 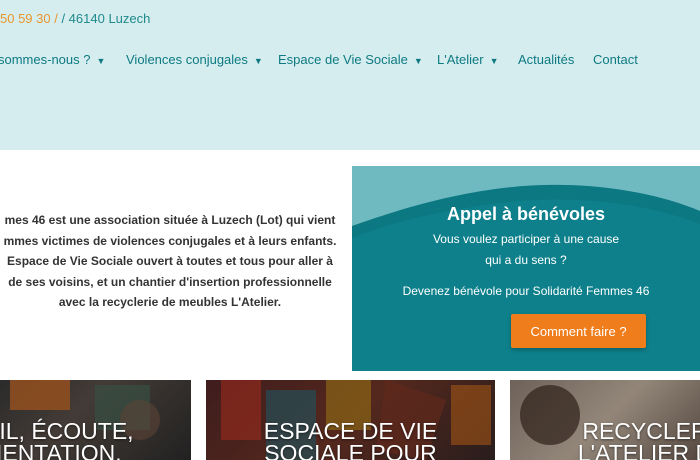 I want to click on nav-item-label: Violences conjugales, so click(x=187, y=59).